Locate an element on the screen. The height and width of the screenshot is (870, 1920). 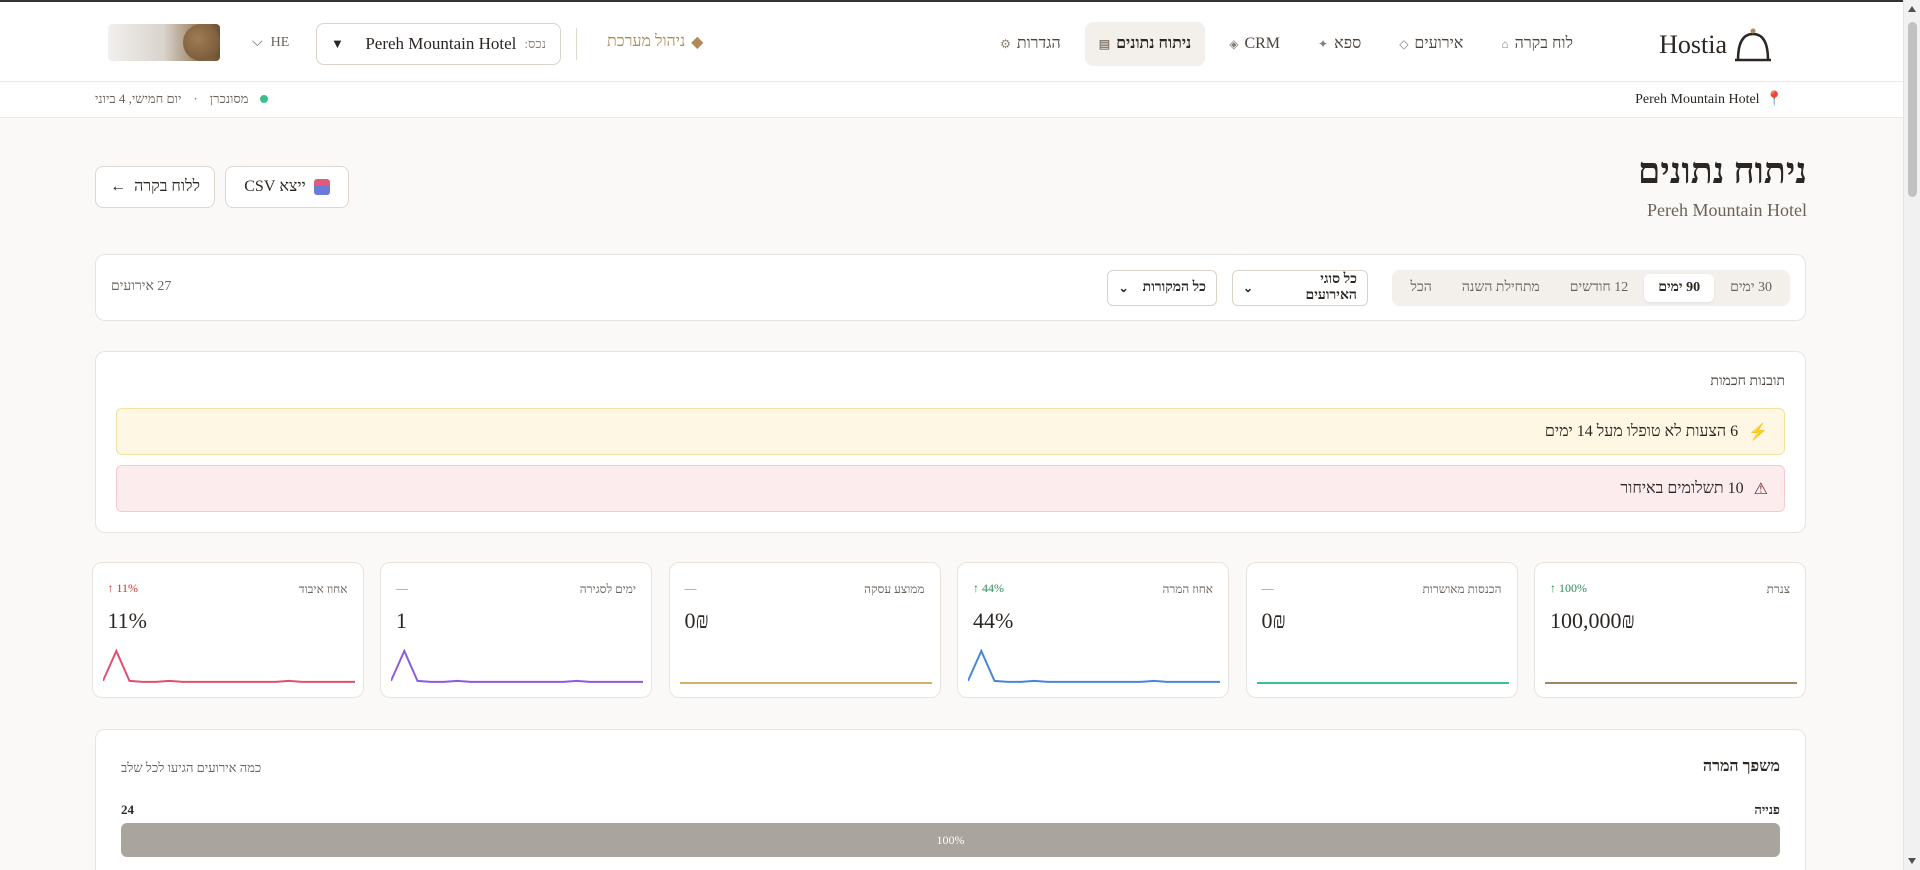
nav-item-2: ספא ✦ is located at coordinates (1339, 44).